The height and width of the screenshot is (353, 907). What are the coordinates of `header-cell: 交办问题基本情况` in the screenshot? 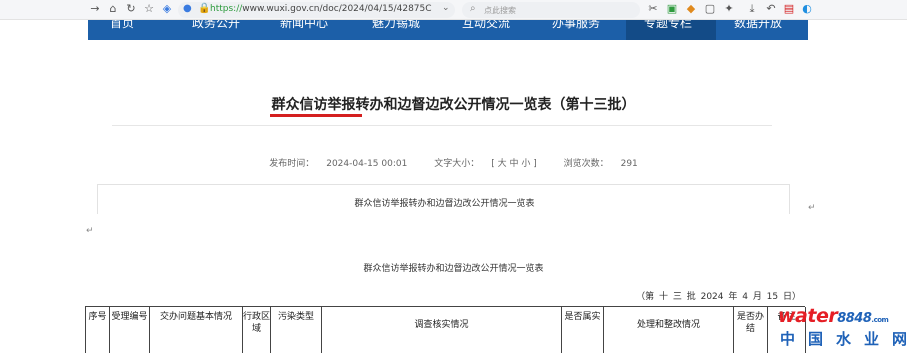 It's located at (196, 330).